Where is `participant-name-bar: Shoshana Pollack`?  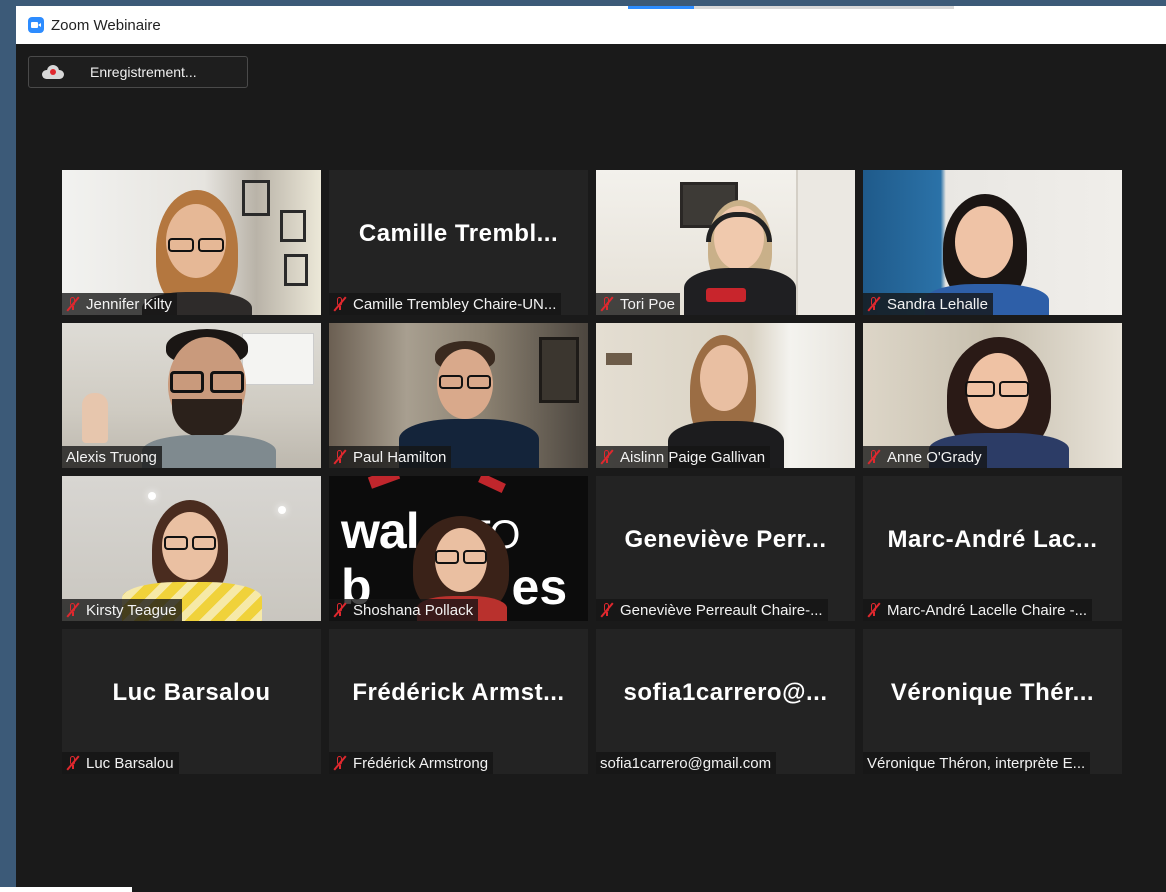 participant-name-bar: Shoshana Pollack is located at coordinates (404, 610).